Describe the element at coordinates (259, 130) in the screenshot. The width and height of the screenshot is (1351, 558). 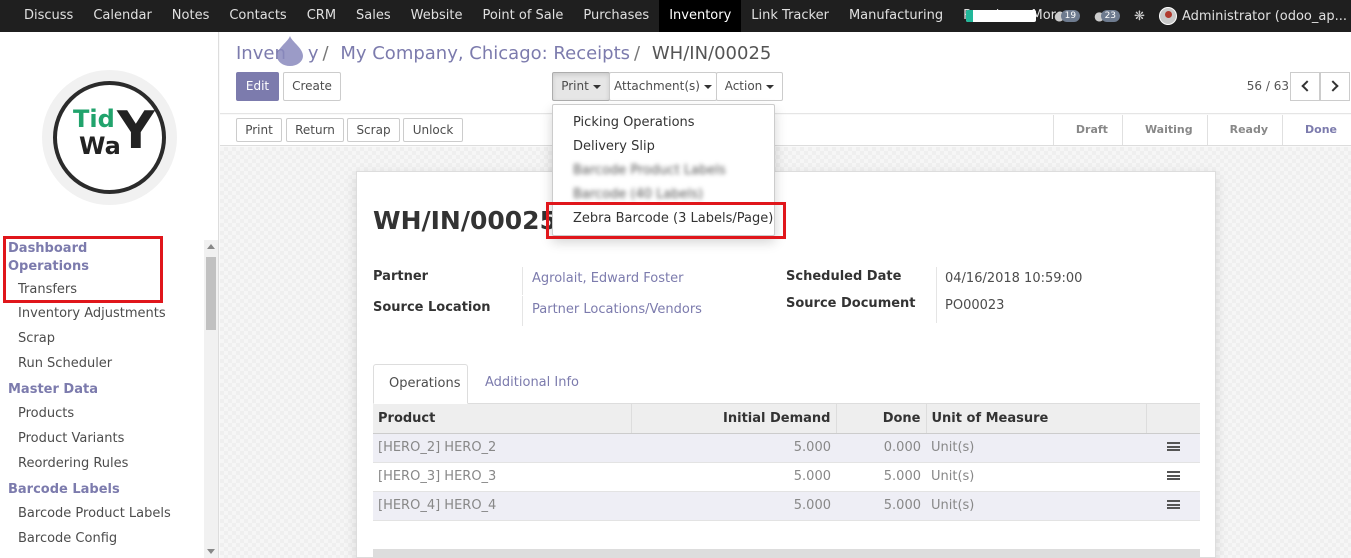
I see `print-button: Print` at that location.